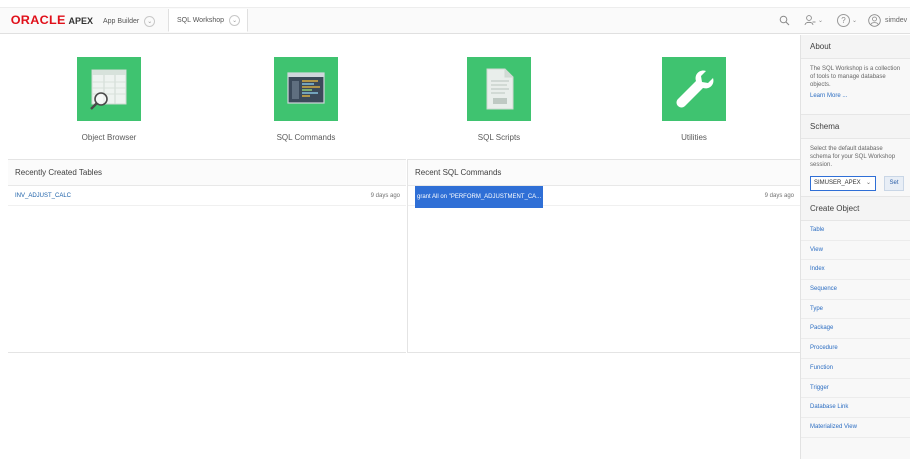 The width and height of the screenshot is (910, 459). Describe the element at coordinates (207, 196) in the screenshot. I see `table-row: INV_ADJUST_CALC 9 days ago` at that location.